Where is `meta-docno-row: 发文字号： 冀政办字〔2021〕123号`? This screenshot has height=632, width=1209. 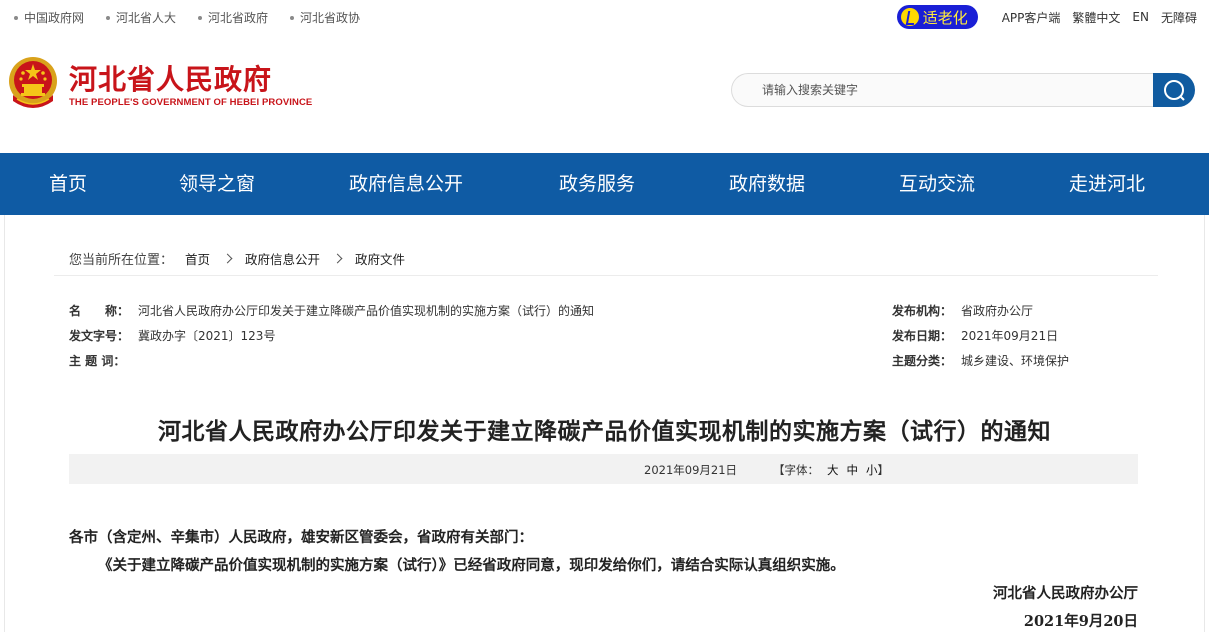 meta-docno-row: 发文字号： 冀政办字〔2021〕123号 is located at coordinates (172, 335).